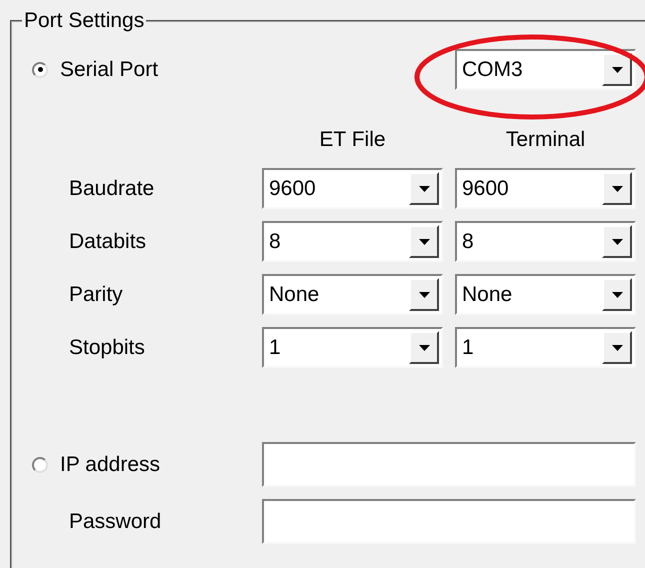 Image resolution: width=645 pixels, height=568 pixels. I want to click on field-label: Password, so click(115, 521).